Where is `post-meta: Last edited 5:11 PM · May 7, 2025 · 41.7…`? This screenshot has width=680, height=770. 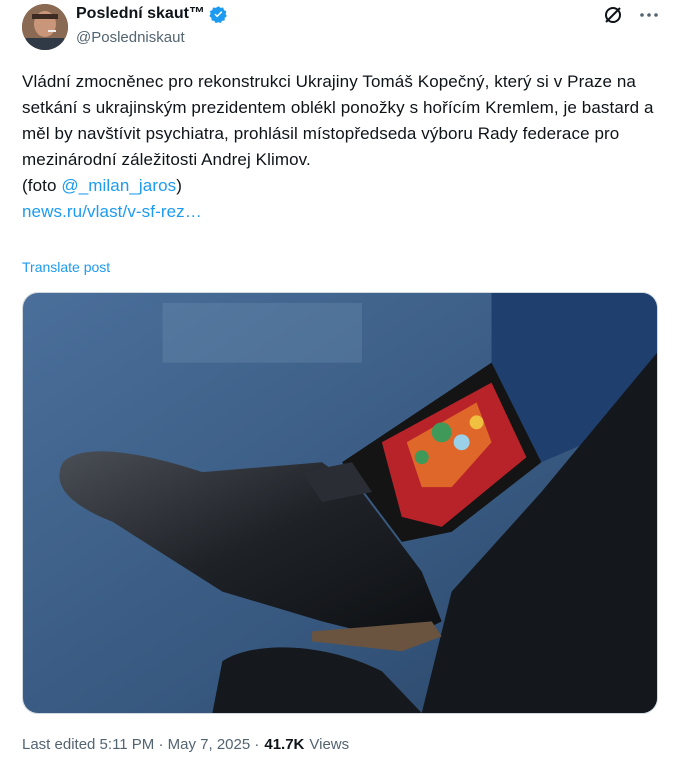 post-meta: Last edited 5:11 PM · May 7, 2025 · 41.7… is located at coordinates (185, 744).